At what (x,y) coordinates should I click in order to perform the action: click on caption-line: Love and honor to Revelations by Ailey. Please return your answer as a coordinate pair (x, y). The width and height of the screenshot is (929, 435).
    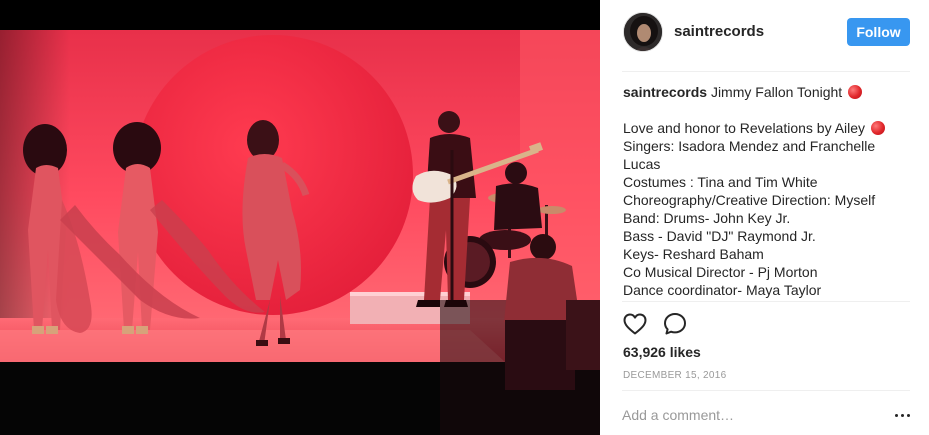
    Looking at the image, I should click on (766, 128).